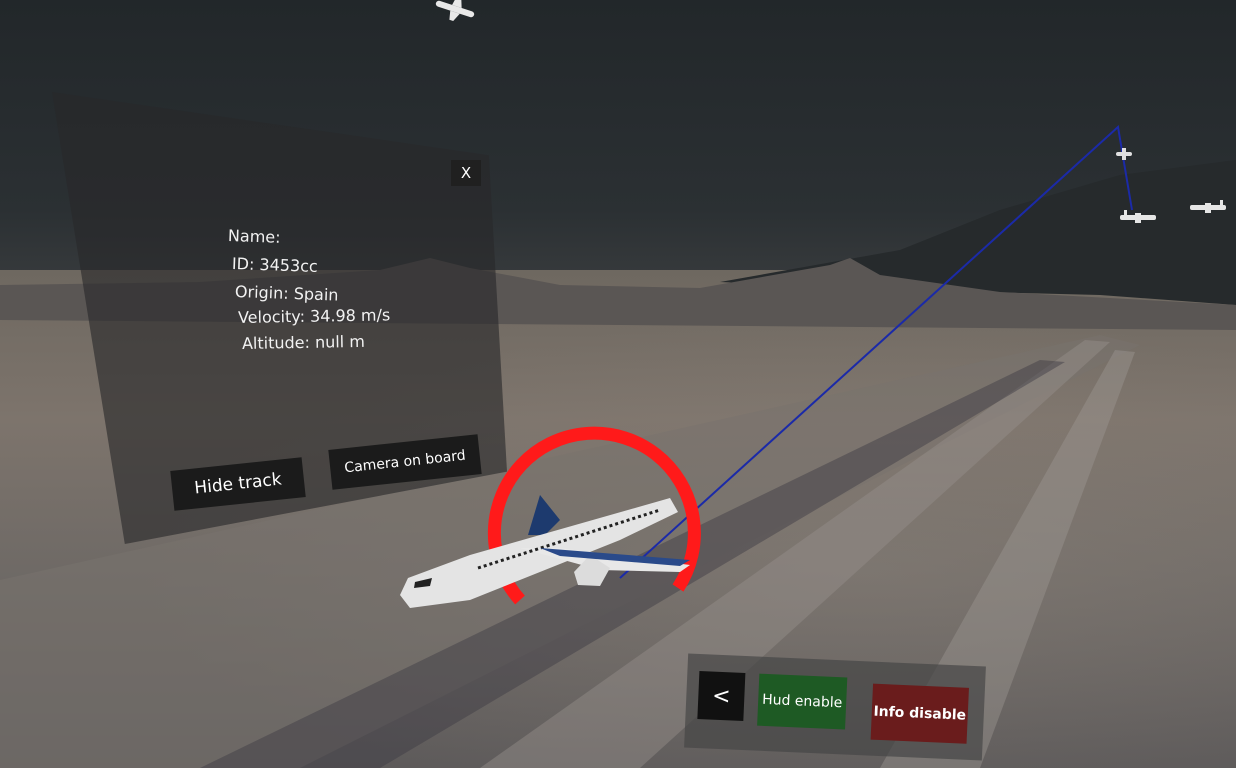 The height and width of the screenshot is (768, 1236). Describe the element at coordinates (286, 293) in the screenshot. I see `info-origin: Origin: Spain` at that location.